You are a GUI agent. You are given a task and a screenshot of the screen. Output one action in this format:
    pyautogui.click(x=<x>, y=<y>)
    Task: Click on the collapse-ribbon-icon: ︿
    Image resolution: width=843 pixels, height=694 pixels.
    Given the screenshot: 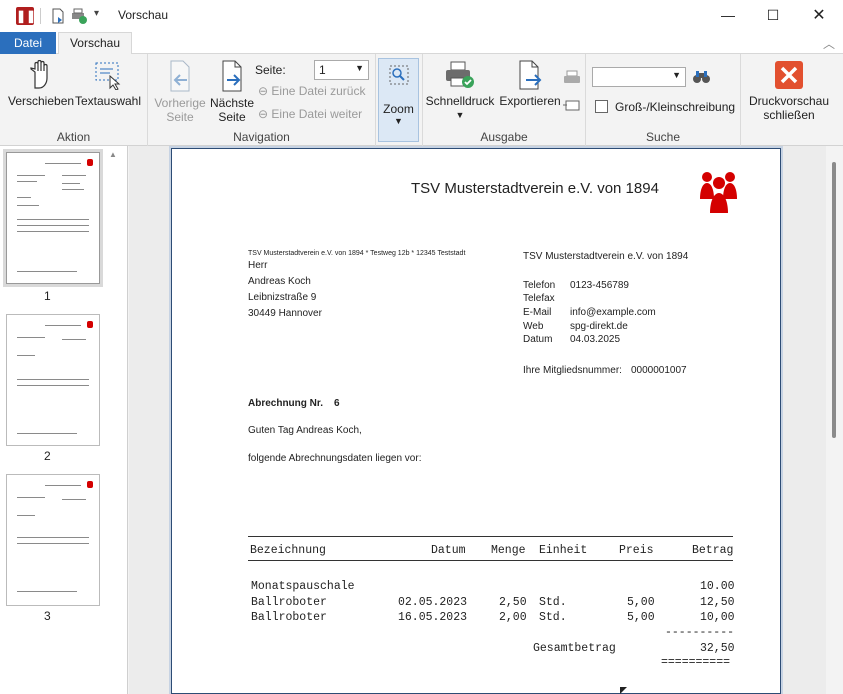 What is the action you would take?
    pyautogui.click(x=829, y=43)
    